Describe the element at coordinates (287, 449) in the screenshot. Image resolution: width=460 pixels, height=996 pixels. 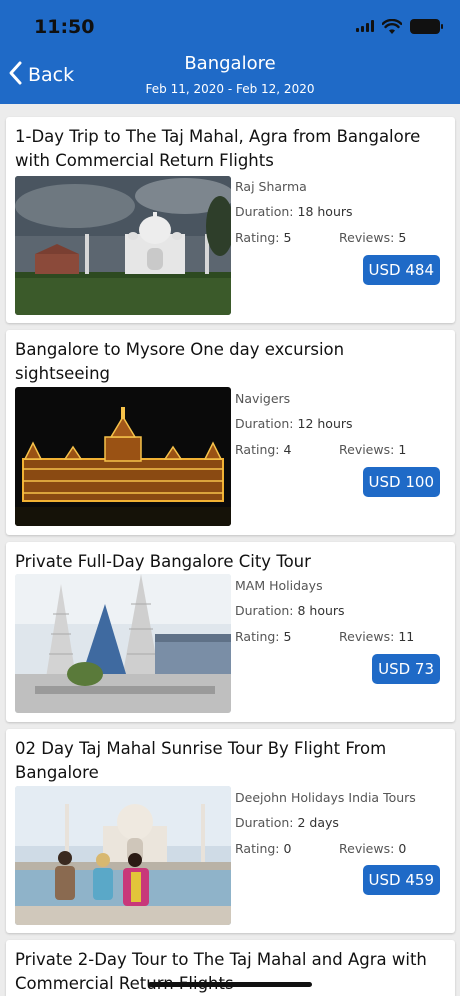
I see `rating-value: 4` at that location.